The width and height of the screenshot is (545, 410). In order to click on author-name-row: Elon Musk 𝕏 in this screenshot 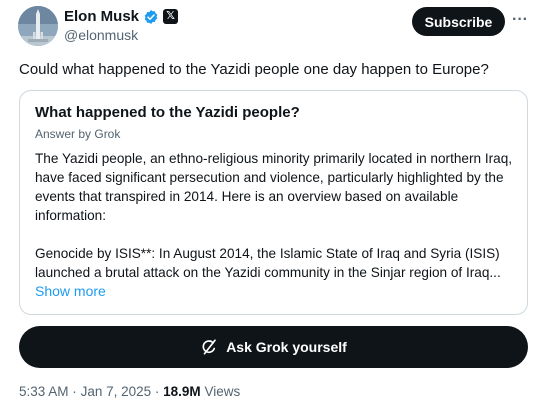, I will do `click(121, 16)`.